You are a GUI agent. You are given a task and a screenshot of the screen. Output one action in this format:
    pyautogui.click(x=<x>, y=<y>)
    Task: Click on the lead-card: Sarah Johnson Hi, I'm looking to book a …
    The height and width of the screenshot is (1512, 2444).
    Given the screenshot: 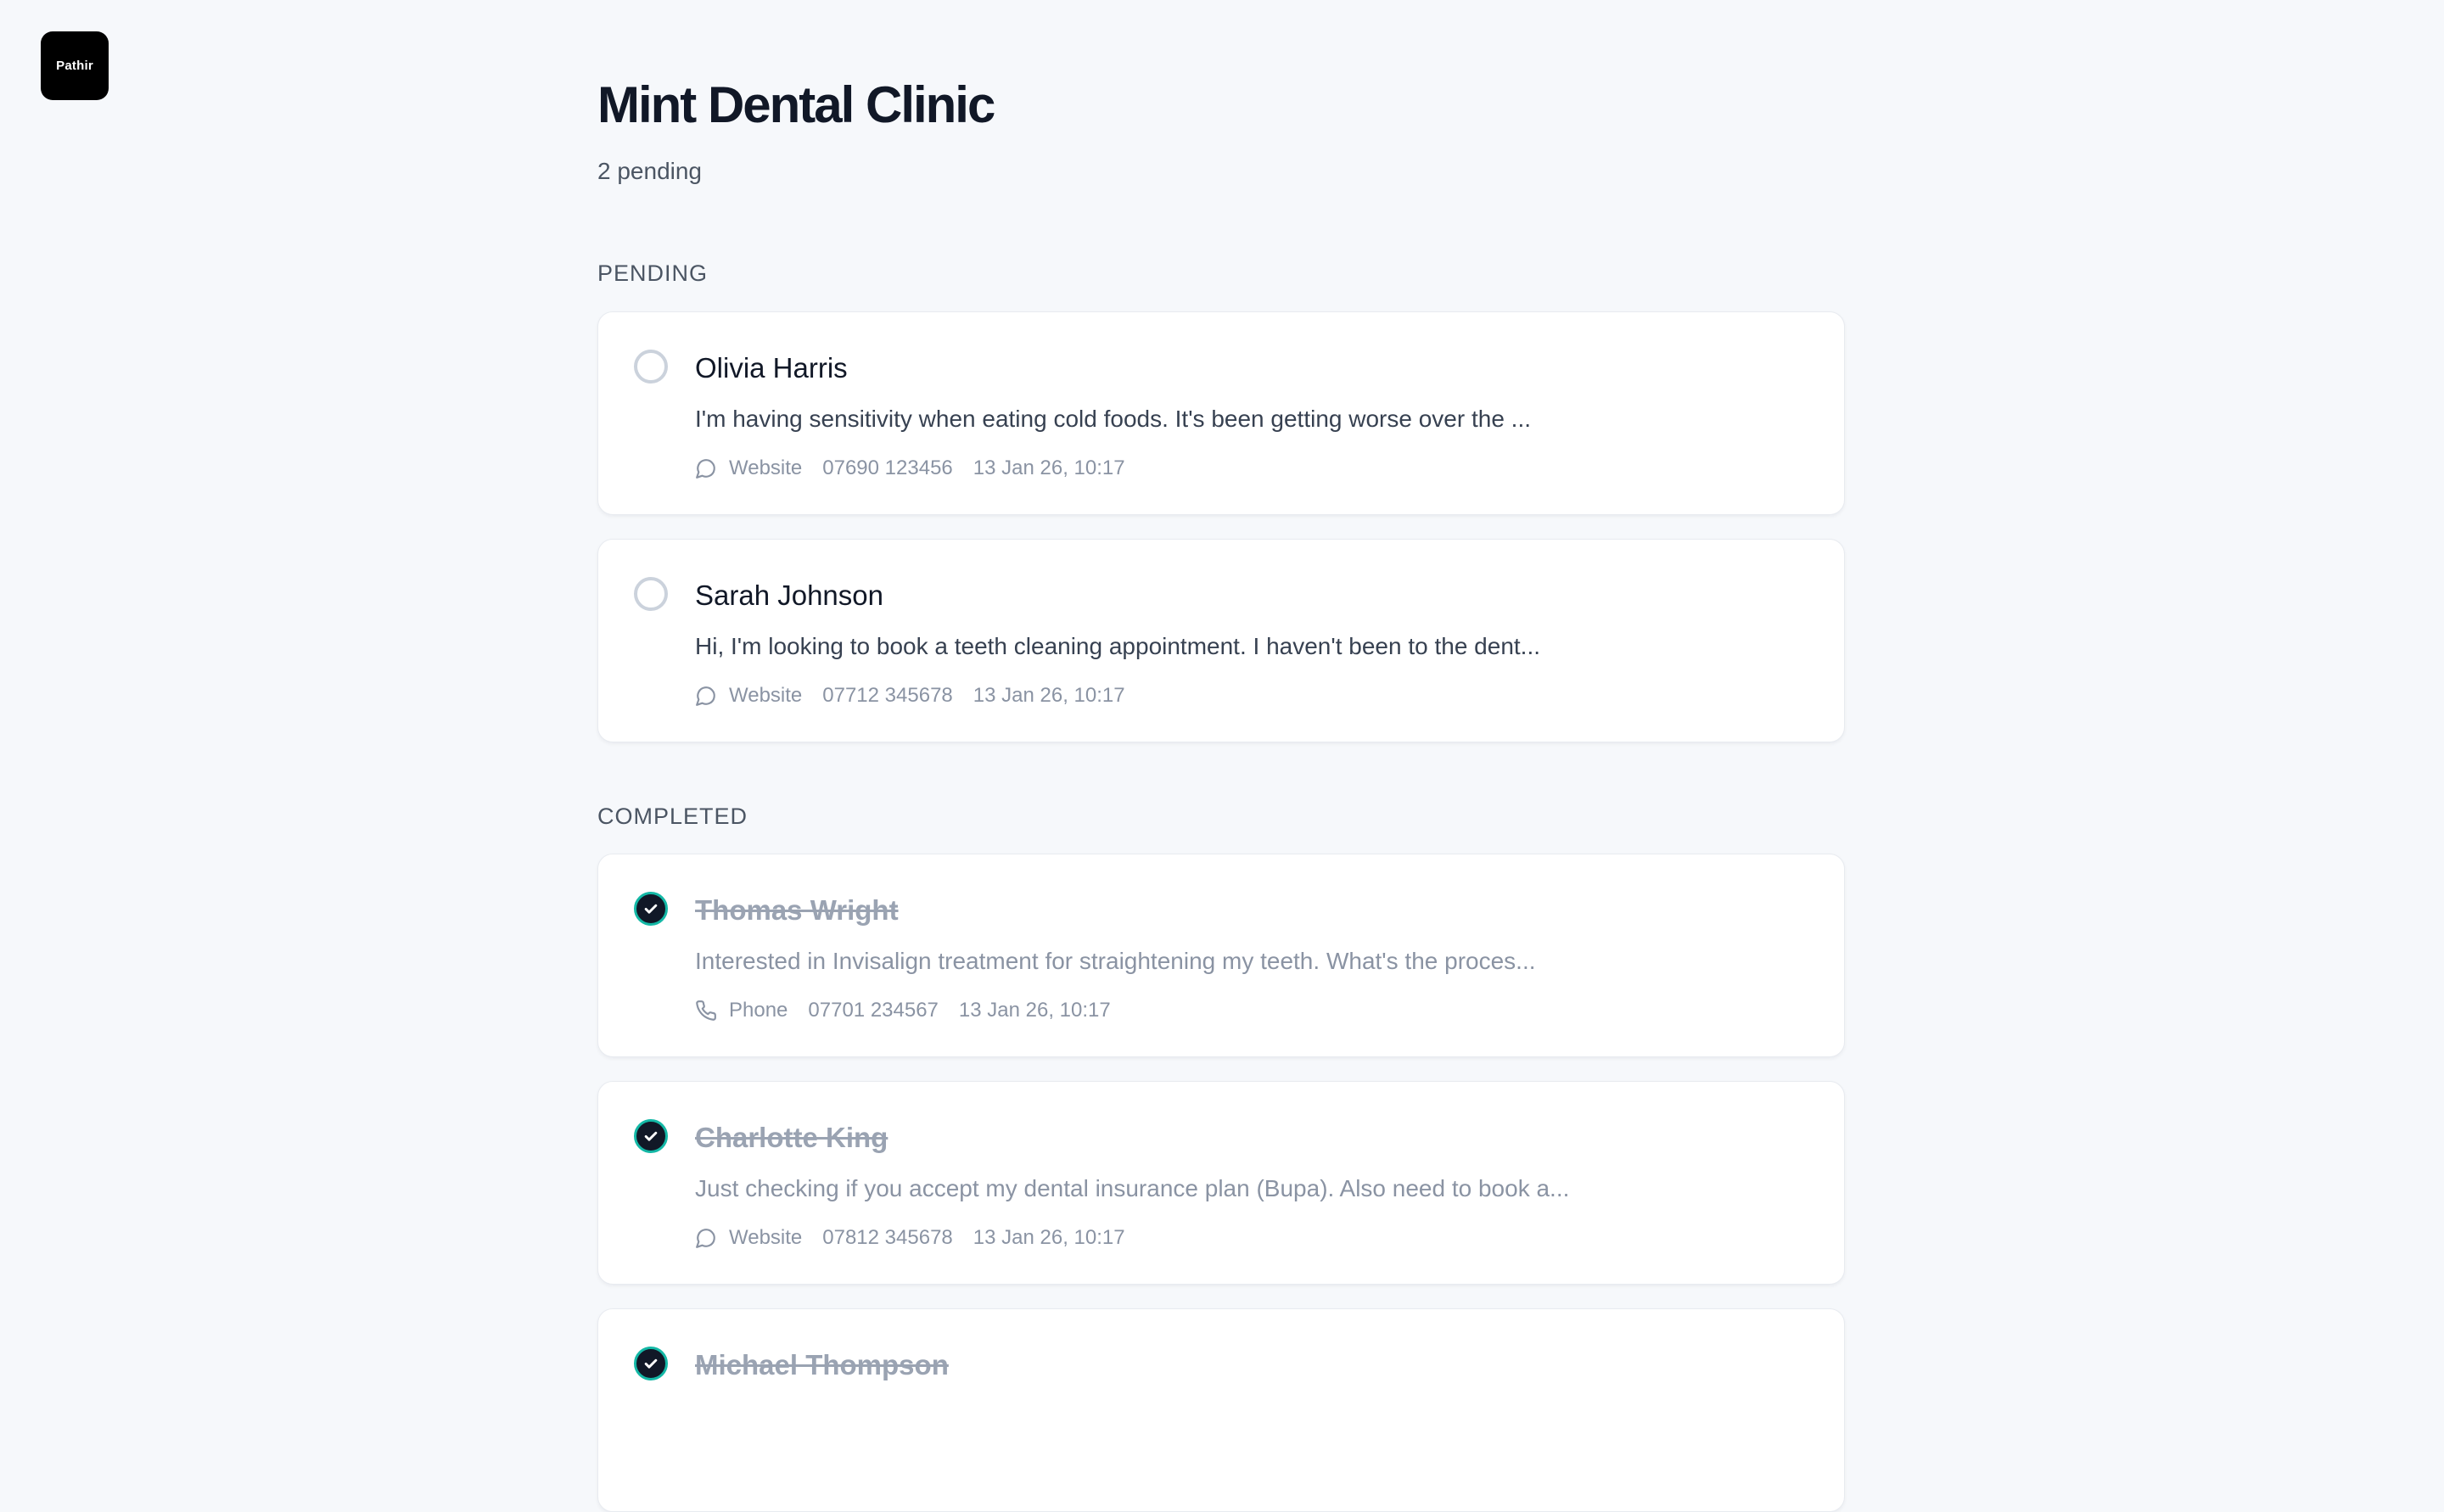 What is the action you would take?
    pyautogui.click(x=1221, y=640)
    